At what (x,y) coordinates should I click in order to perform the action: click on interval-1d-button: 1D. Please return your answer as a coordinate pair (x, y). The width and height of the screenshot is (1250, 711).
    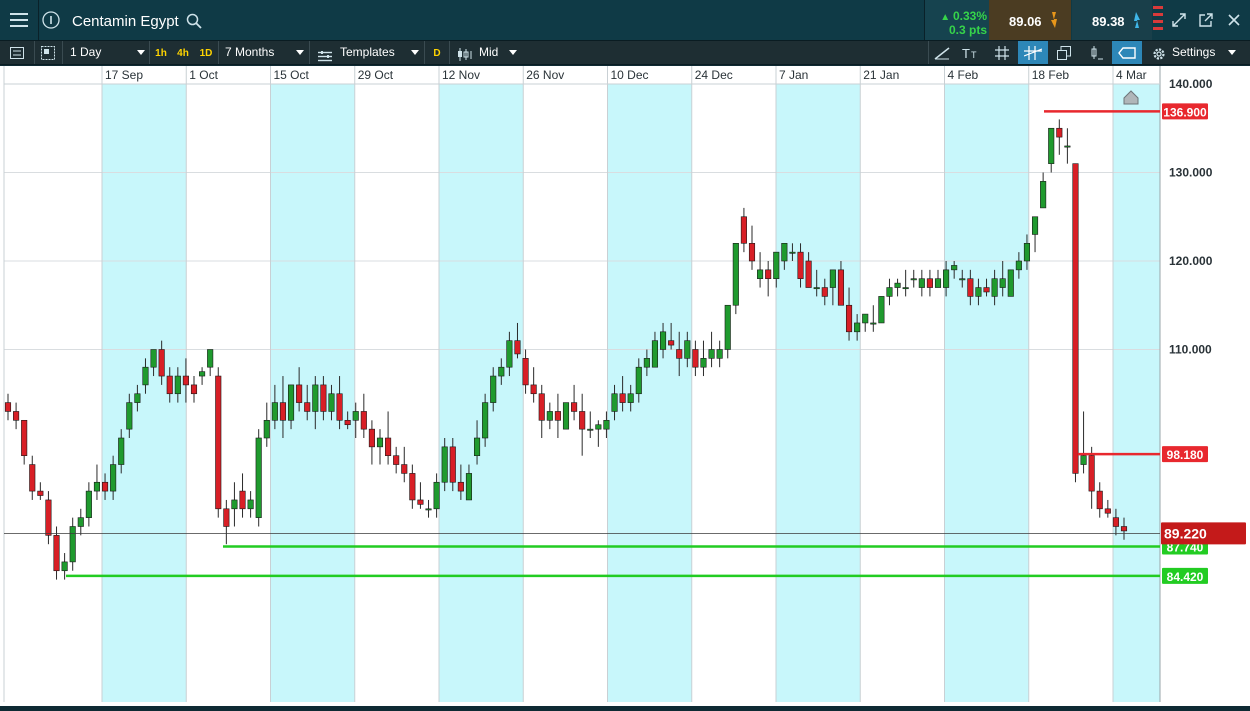
    Looking at the image, I should click on (206, 52).